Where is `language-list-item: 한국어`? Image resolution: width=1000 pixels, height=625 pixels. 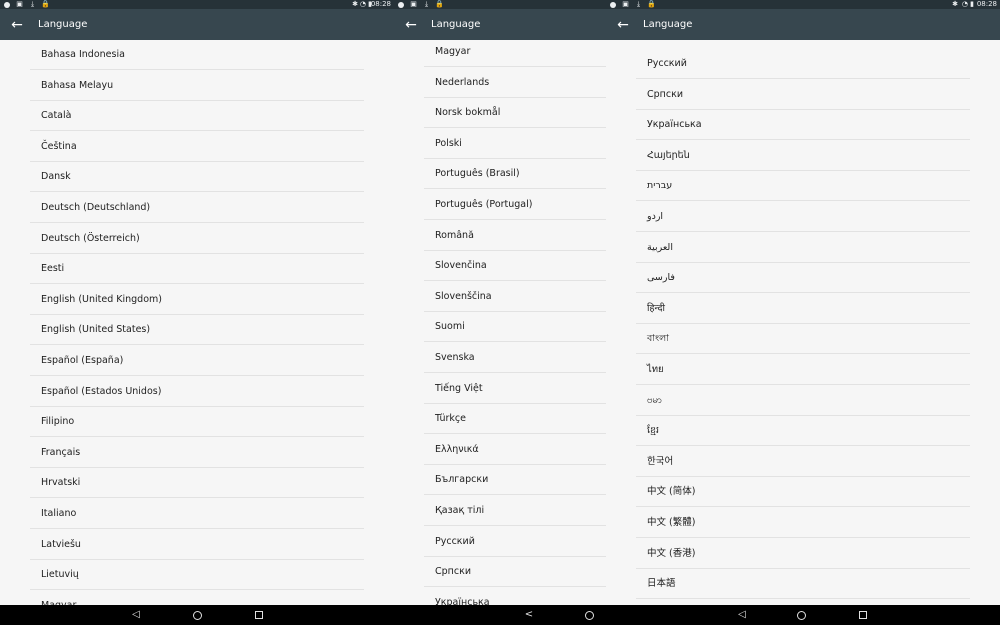 language-list-item: 한국어 is located at coordinates (803, 462).